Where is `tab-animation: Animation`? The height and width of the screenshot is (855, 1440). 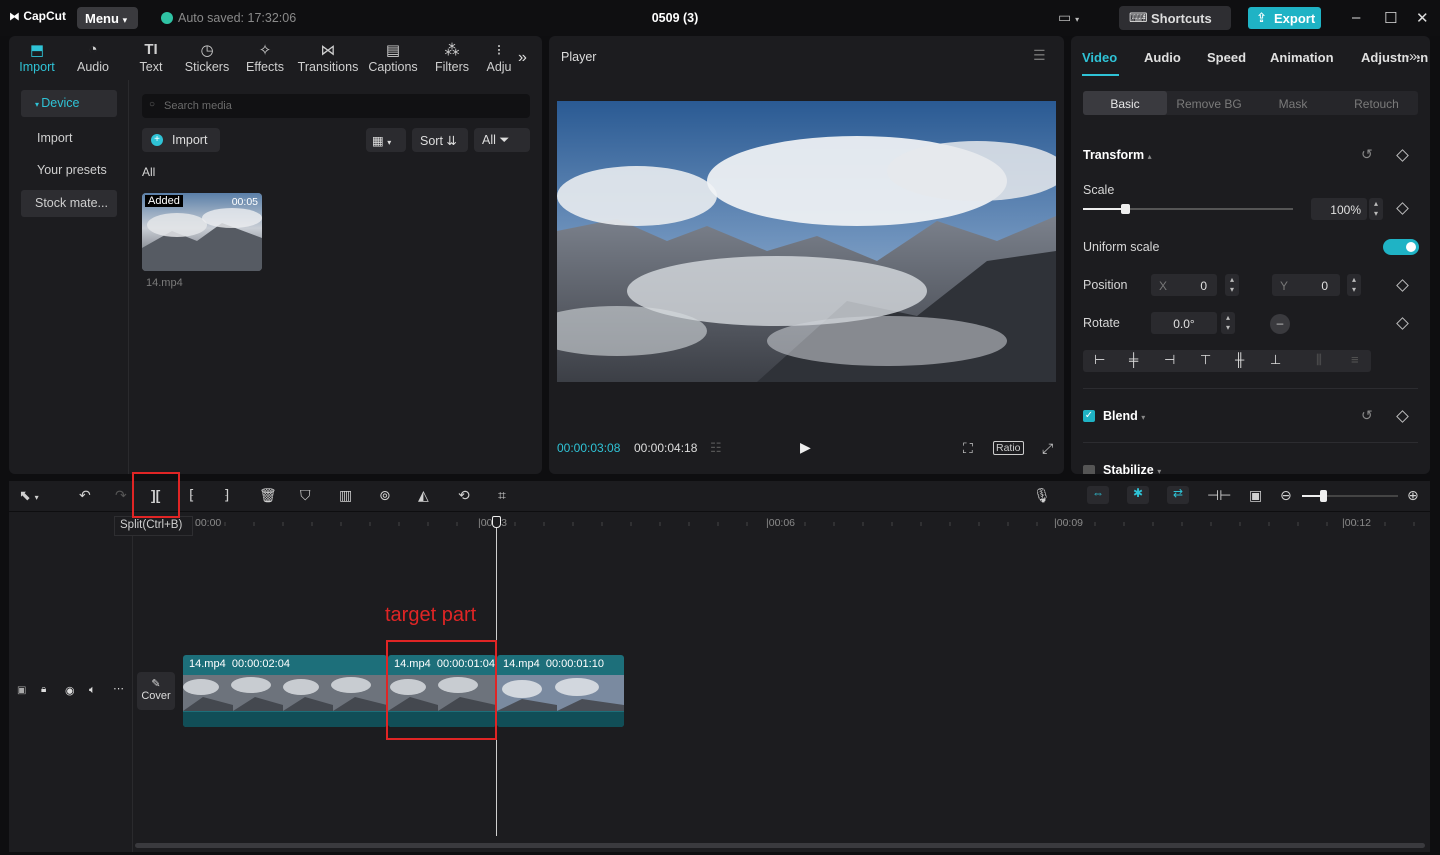
tab-animation: Animation is located at coordinates (1302, 57).